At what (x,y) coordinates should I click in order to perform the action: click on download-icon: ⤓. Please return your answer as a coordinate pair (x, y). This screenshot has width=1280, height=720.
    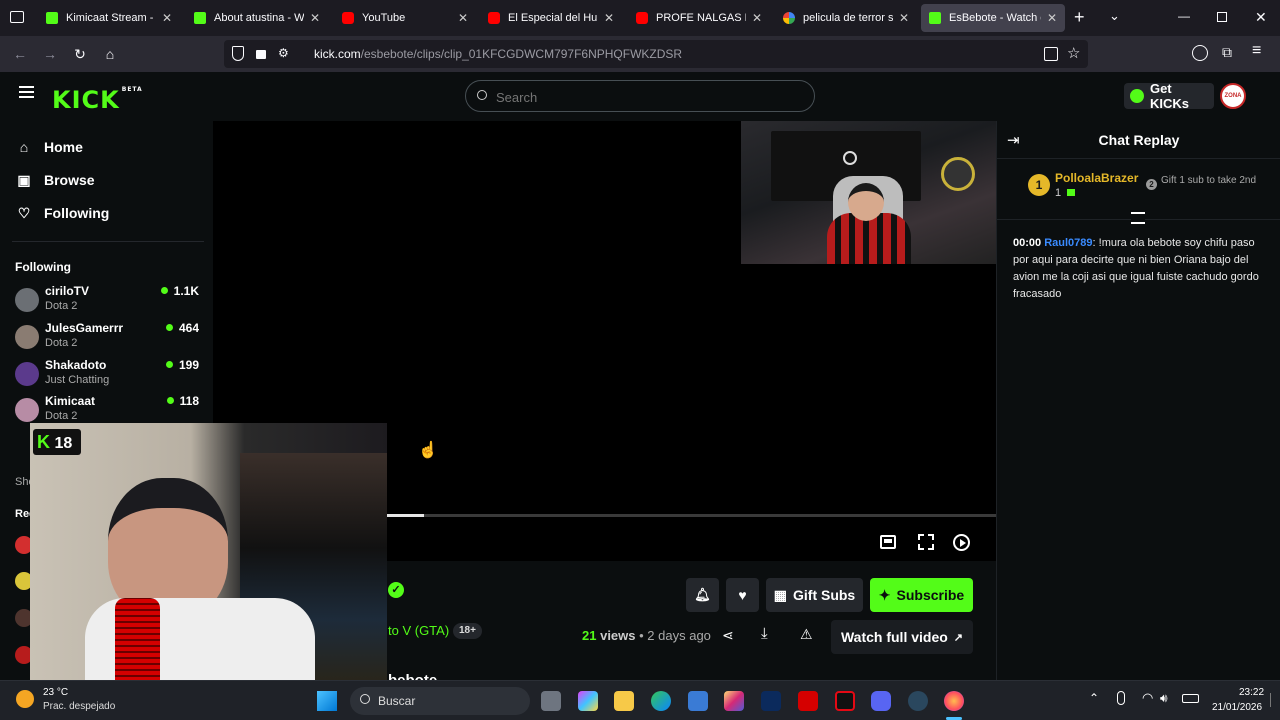
    Looking at the image, I should click on (764, 633).